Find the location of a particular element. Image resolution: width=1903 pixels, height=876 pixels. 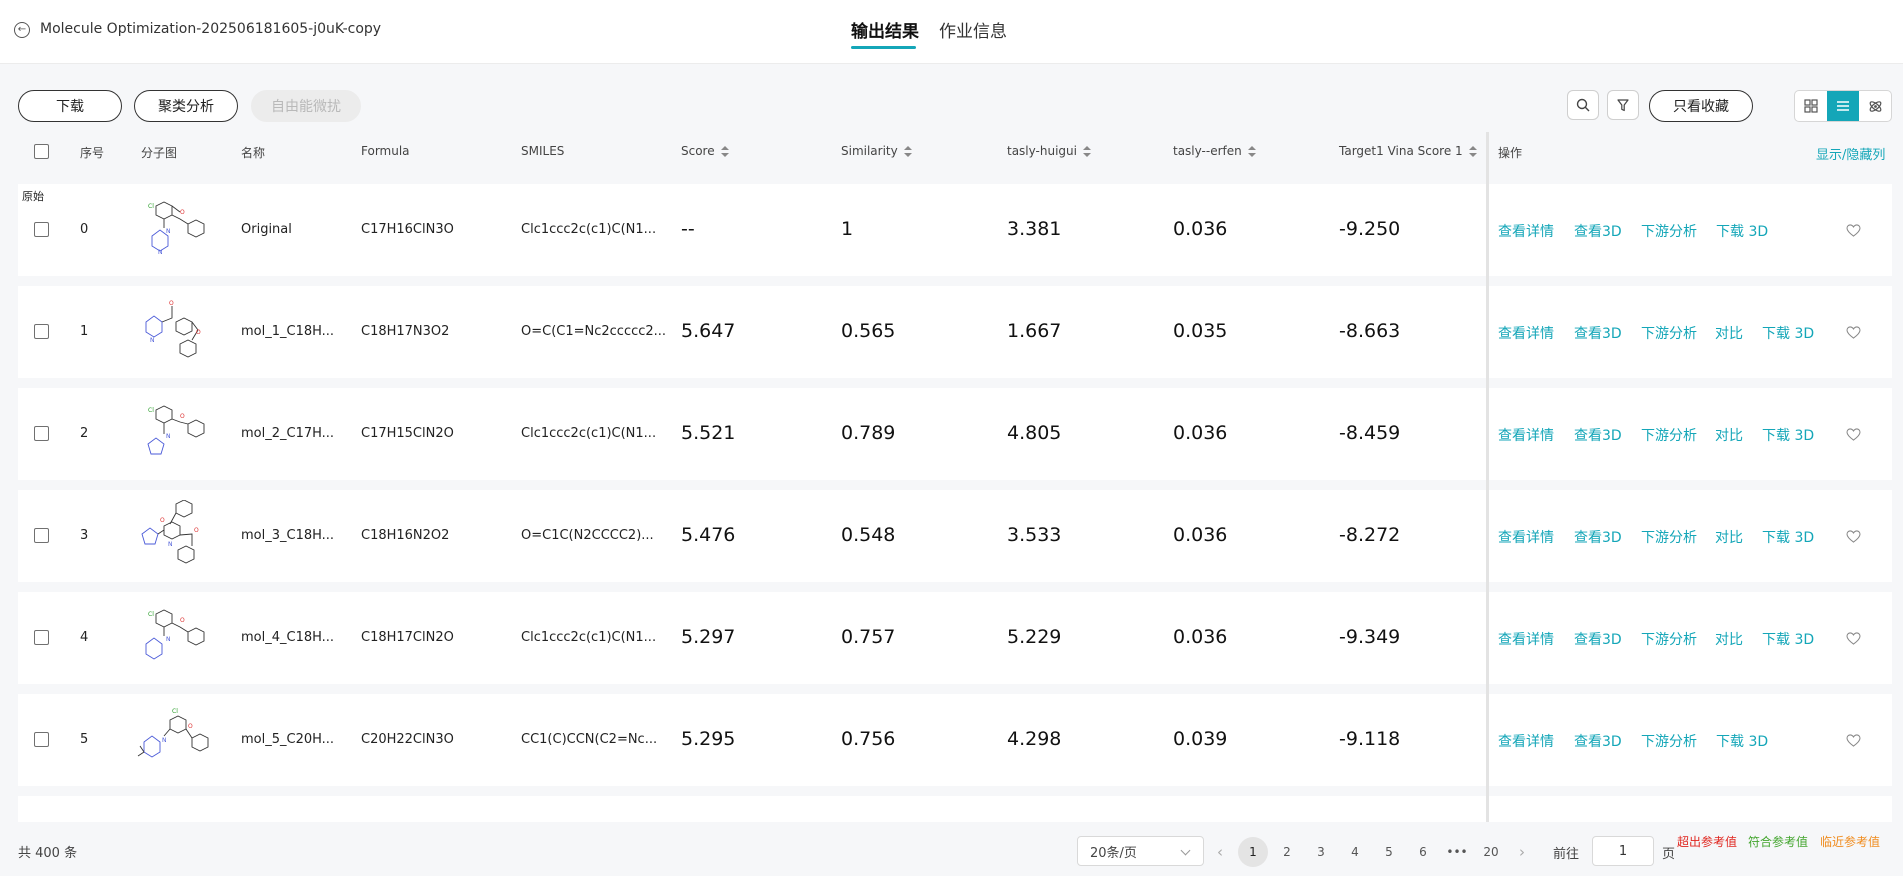

page-number: 6 is located at coordinates (1423, 852).